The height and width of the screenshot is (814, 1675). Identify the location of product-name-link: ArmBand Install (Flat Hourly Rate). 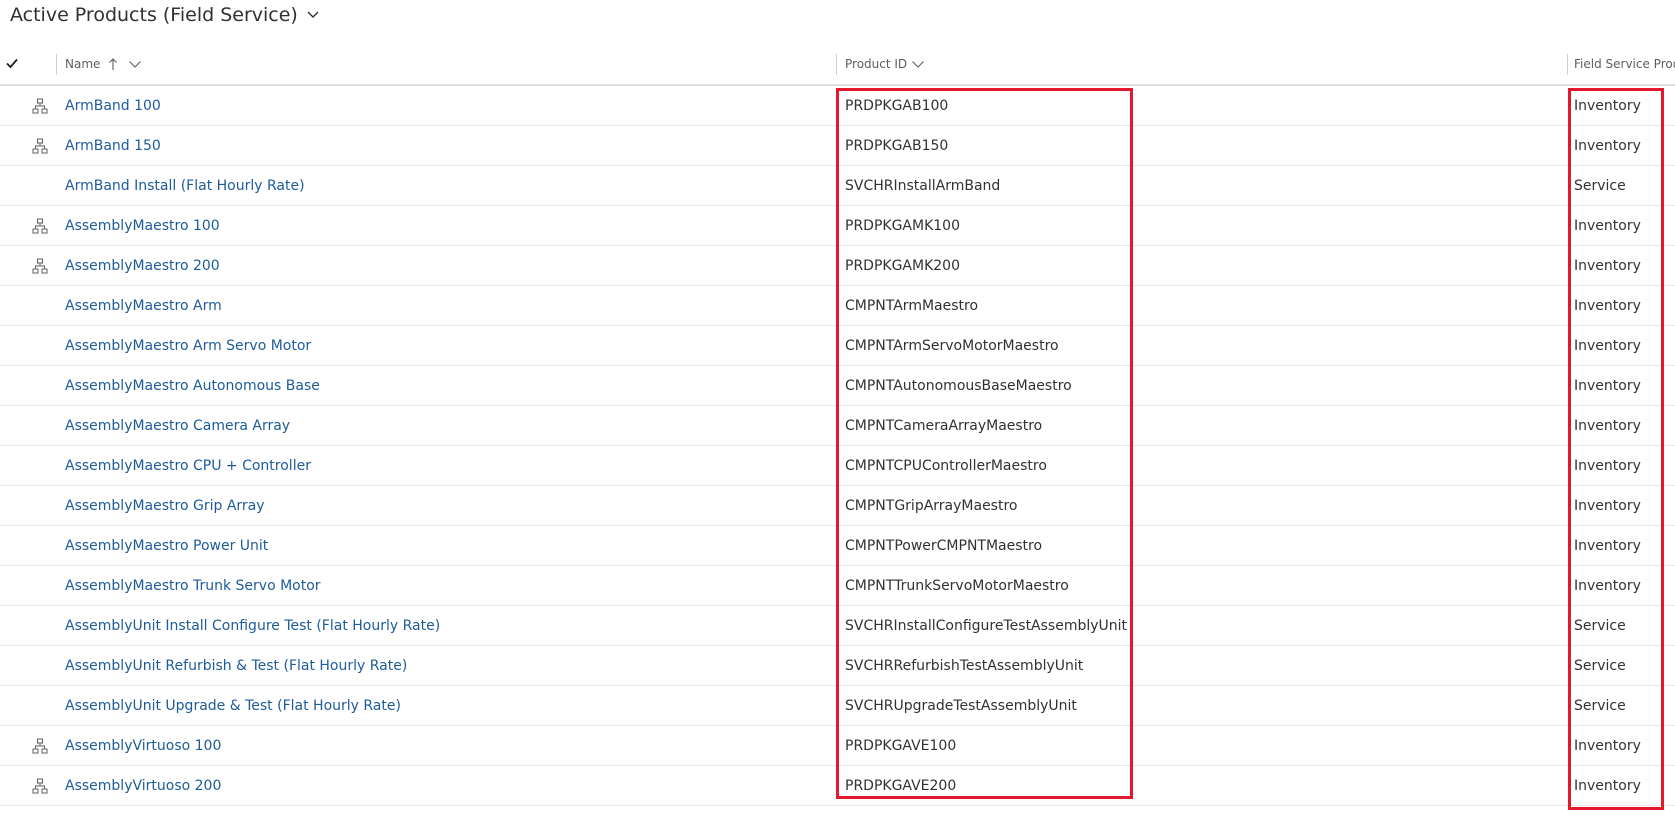
(185, 186).